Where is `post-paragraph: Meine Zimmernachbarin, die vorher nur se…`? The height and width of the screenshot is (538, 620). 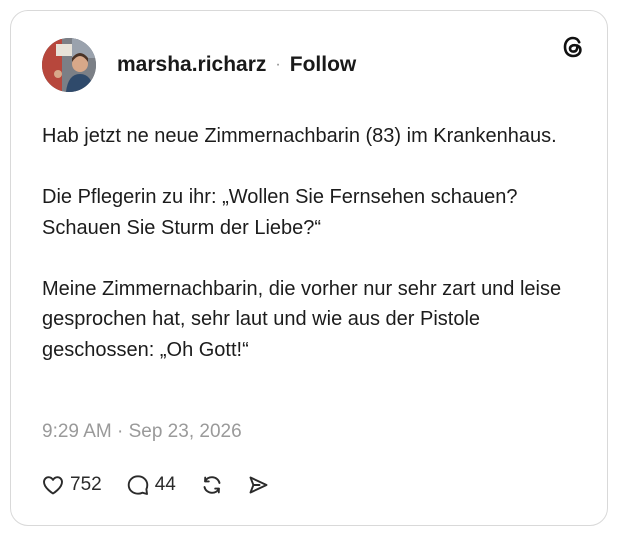
post-paragraph: Meine Zimmernachbarin, die vorher nur se… is located at coordinates (302, 319).